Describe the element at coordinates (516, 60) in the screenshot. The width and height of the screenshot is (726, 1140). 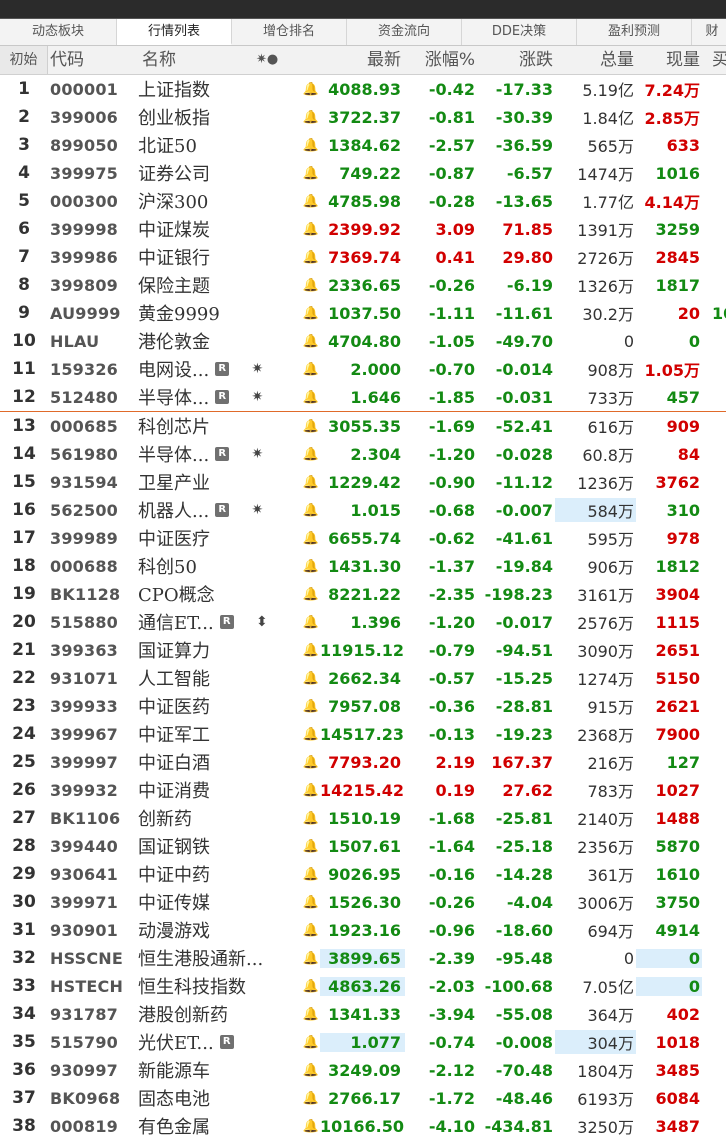
I see `col-header-chg: 涨跌` at that location.